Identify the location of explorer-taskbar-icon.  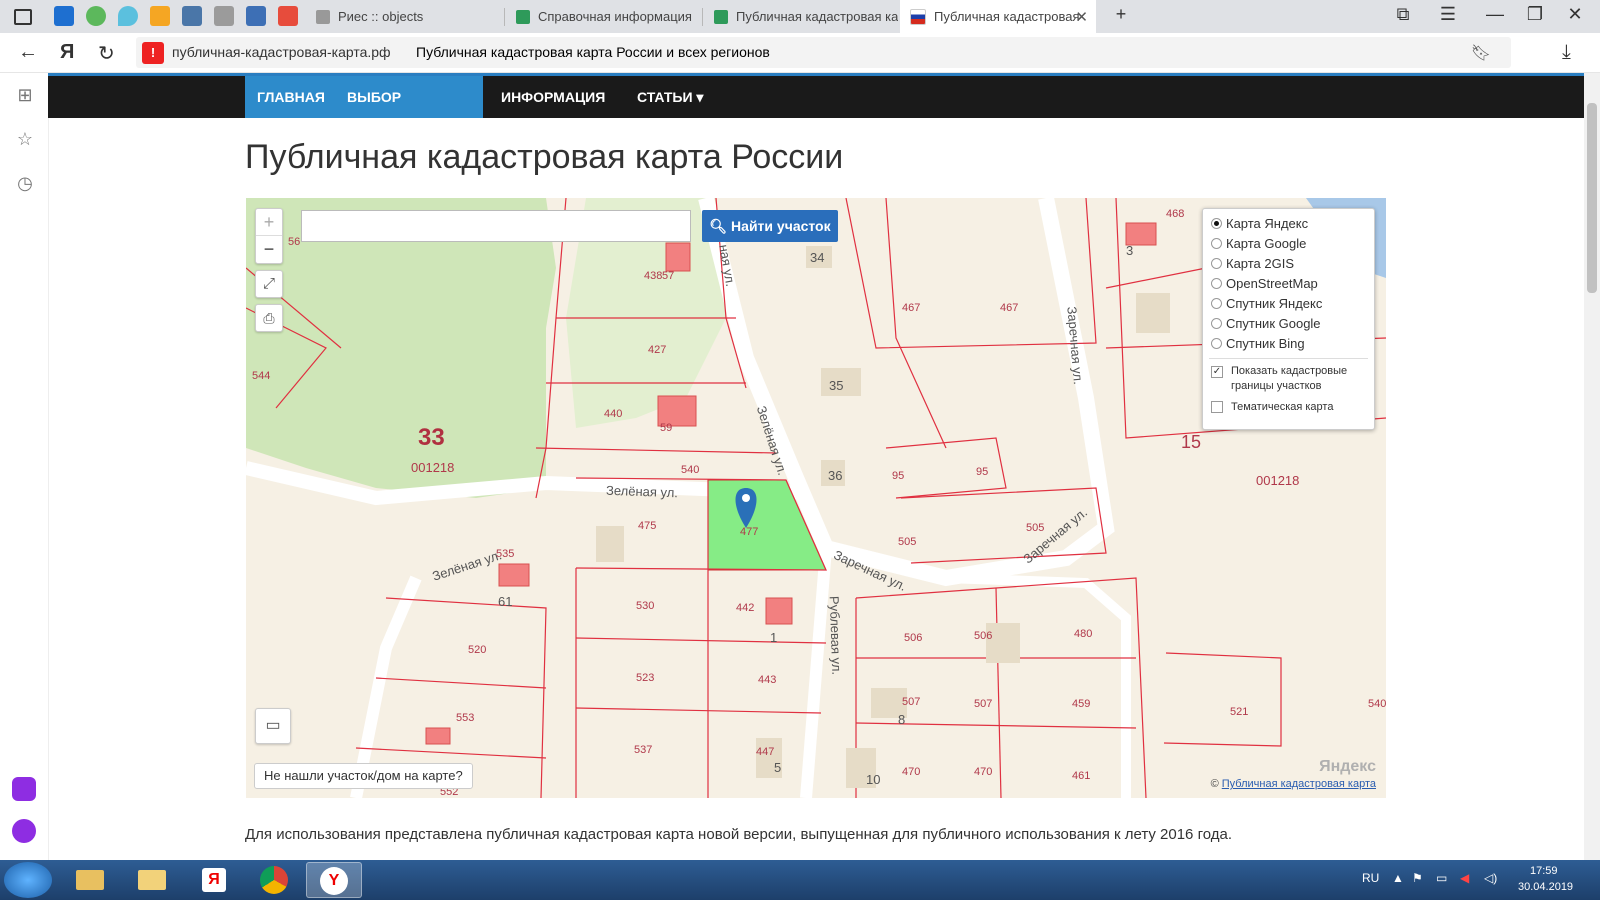
(90, 880).